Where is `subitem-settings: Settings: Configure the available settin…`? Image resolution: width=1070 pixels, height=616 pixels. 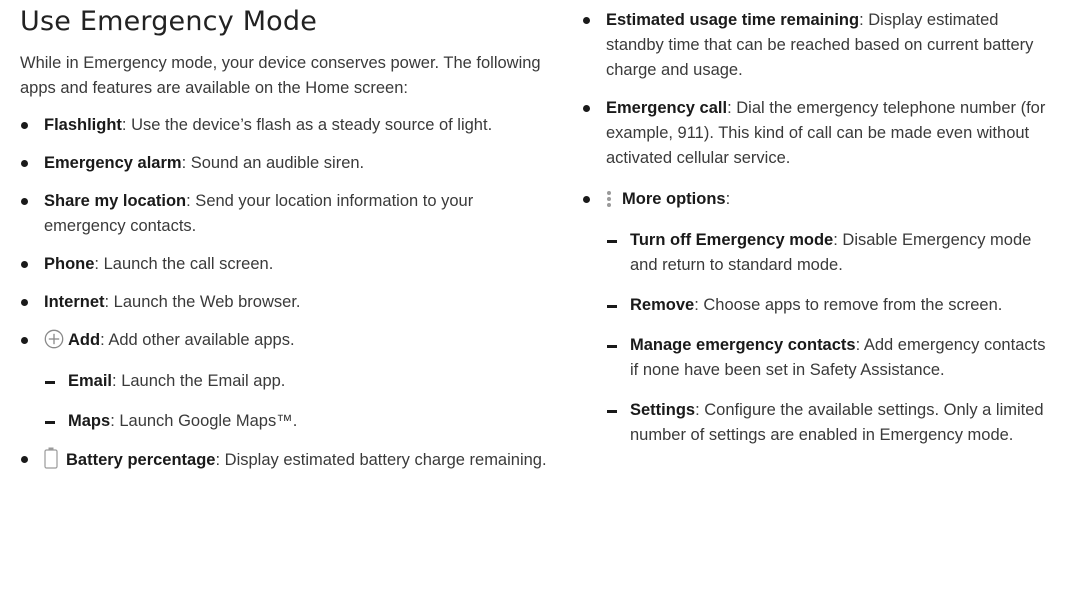
subitem-settings: Settings: Configure the available settin… is located at coordinates (829, 423).